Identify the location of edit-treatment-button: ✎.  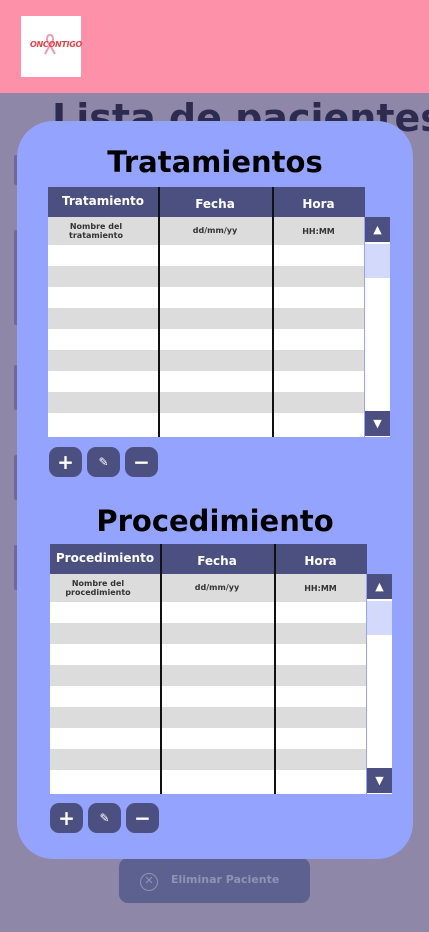
(103, 462).